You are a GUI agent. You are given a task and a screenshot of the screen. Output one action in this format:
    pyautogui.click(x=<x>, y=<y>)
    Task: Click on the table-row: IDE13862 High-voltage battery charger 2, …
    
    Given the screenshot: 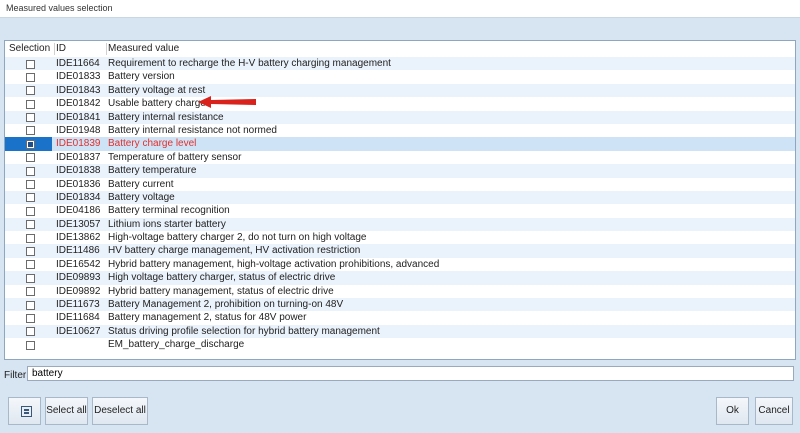 What is the action you would take?
    pyautogui.click(x=400, y=237)
    